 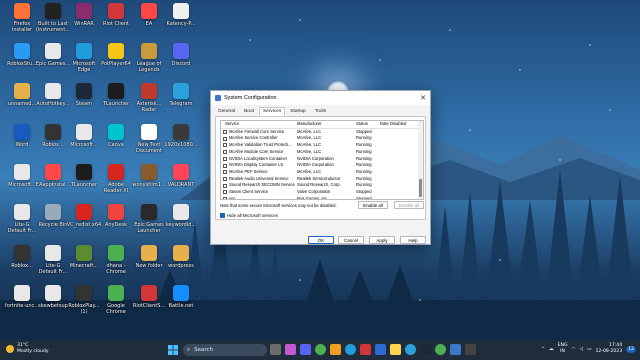 What do you see at coordinates (423, 98) in the screenshot?
I see `close-icon: ✕` at bounding box center [423, 98].